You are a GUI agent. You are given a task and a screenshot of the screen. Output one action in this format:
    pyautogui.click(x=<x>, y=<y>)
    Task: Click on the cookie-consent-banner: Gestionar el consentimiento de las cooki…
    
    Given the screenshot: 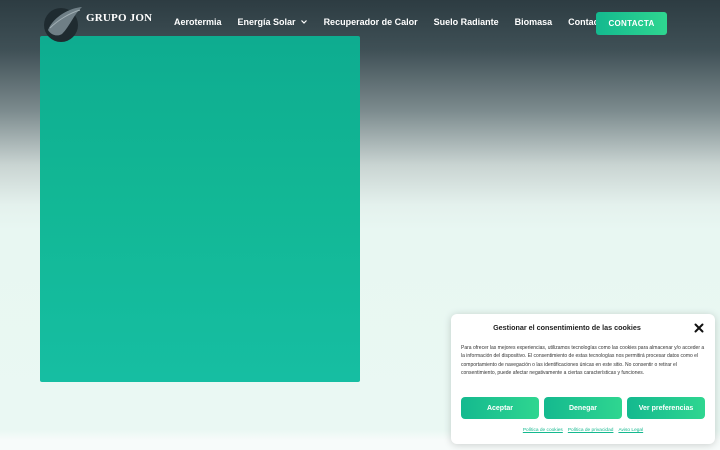 What is the action you would take?
    pyautogui.click(x=583, y=379)
    